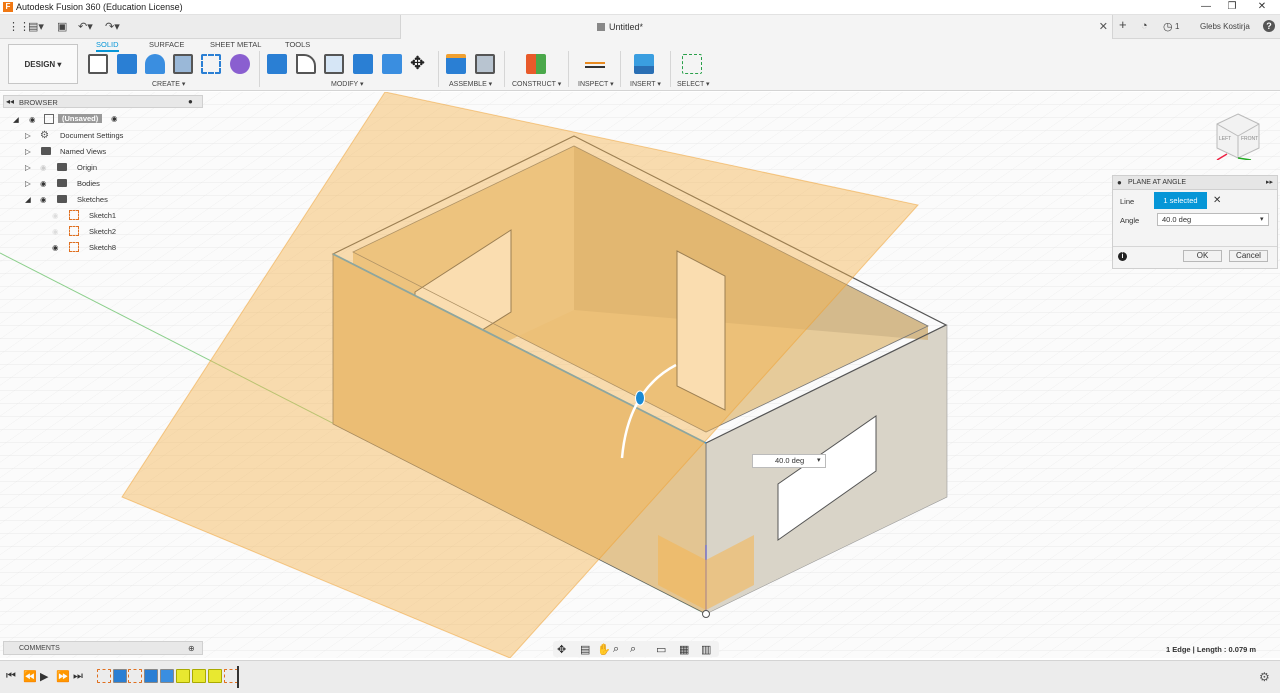  I want to click on tree-named-views: ▷ Named Views, so click(100, 151).